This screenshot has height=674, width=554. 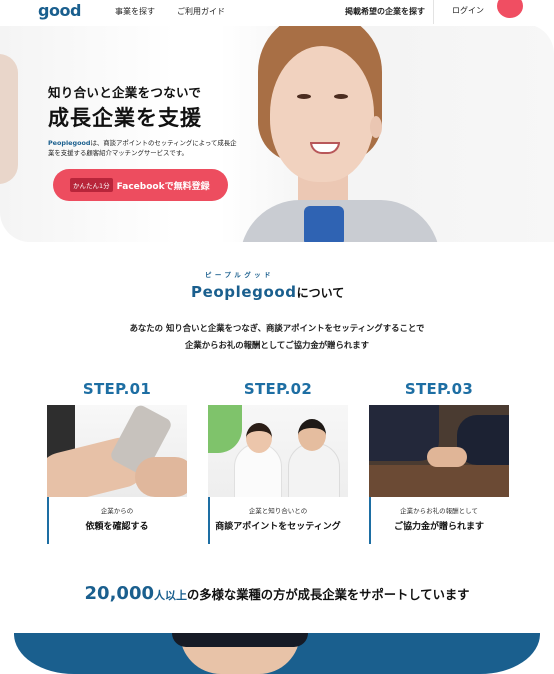 I want to click on about-heading-suffix: について, so click(x=320, y=293).